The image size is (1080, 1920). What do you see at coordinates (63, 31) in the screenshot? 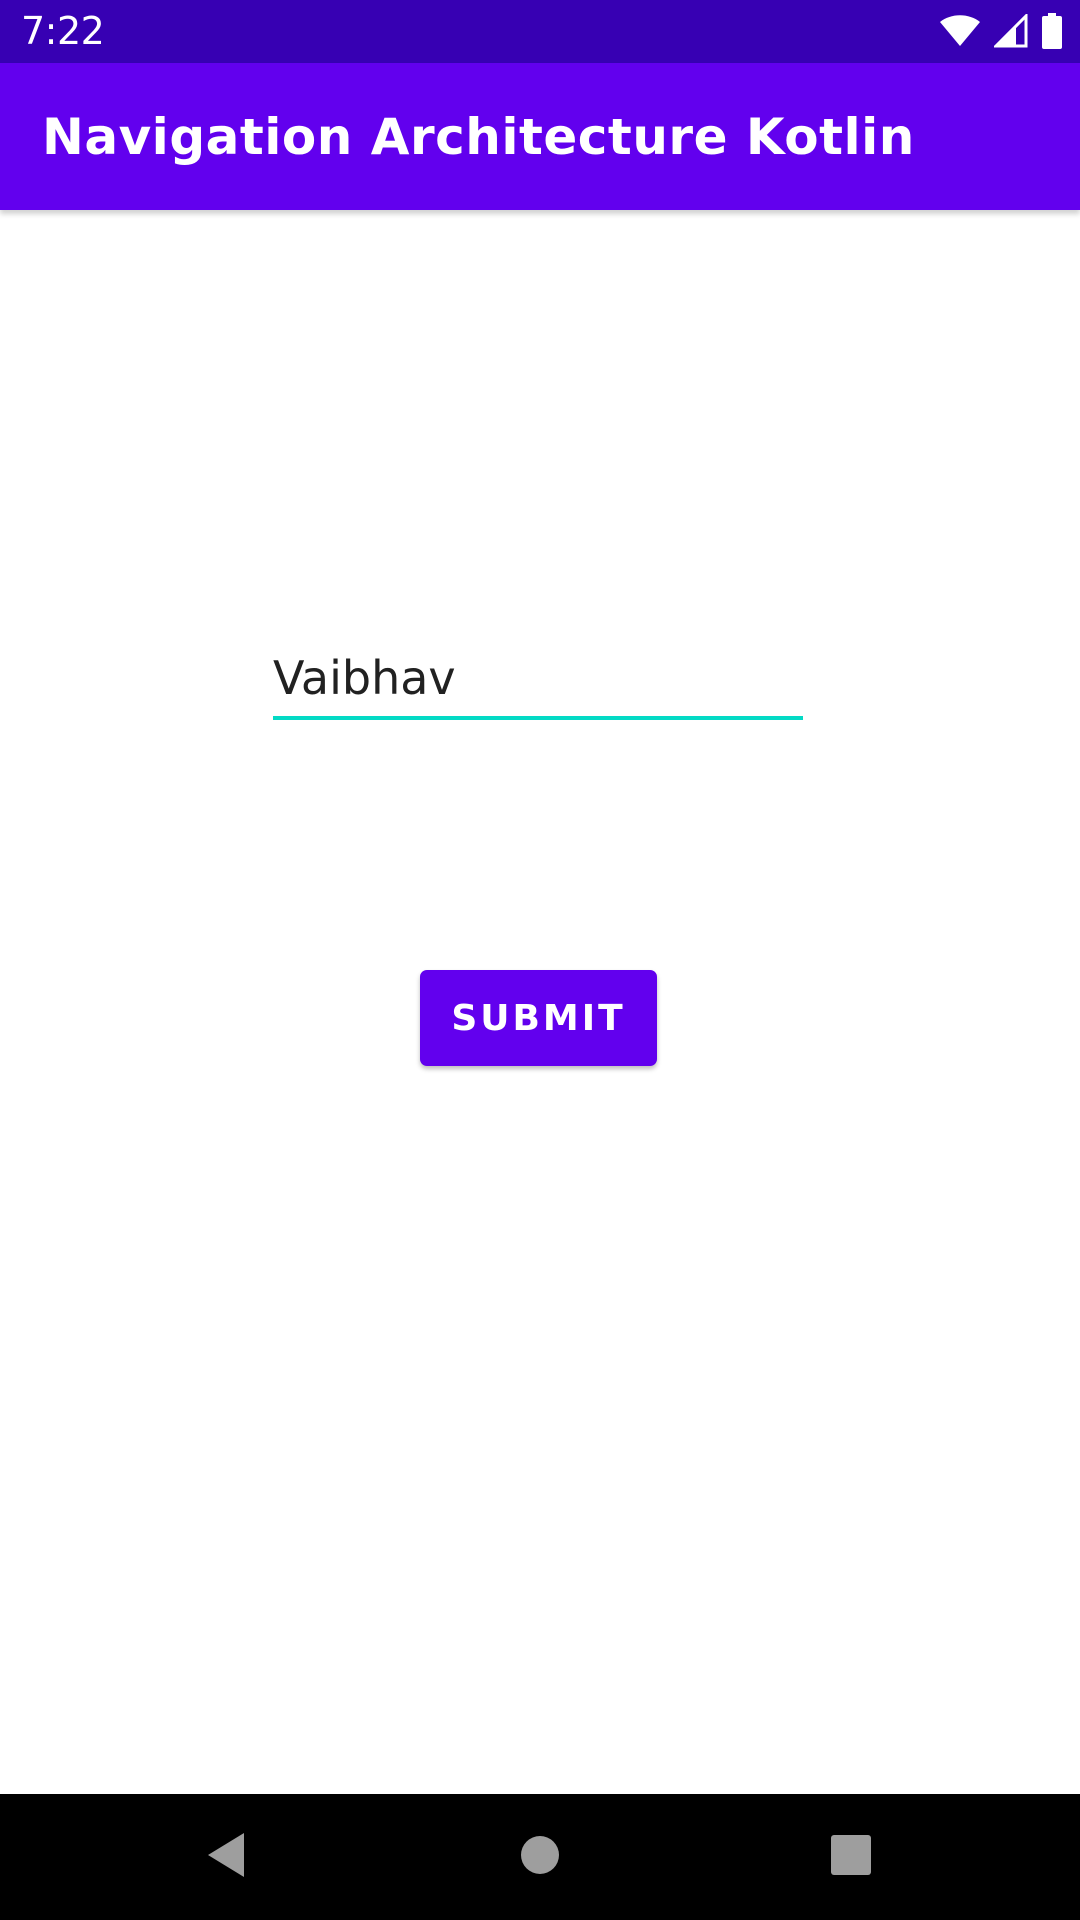
I see `status-time: 7:22` at bounding box center [63, 31].